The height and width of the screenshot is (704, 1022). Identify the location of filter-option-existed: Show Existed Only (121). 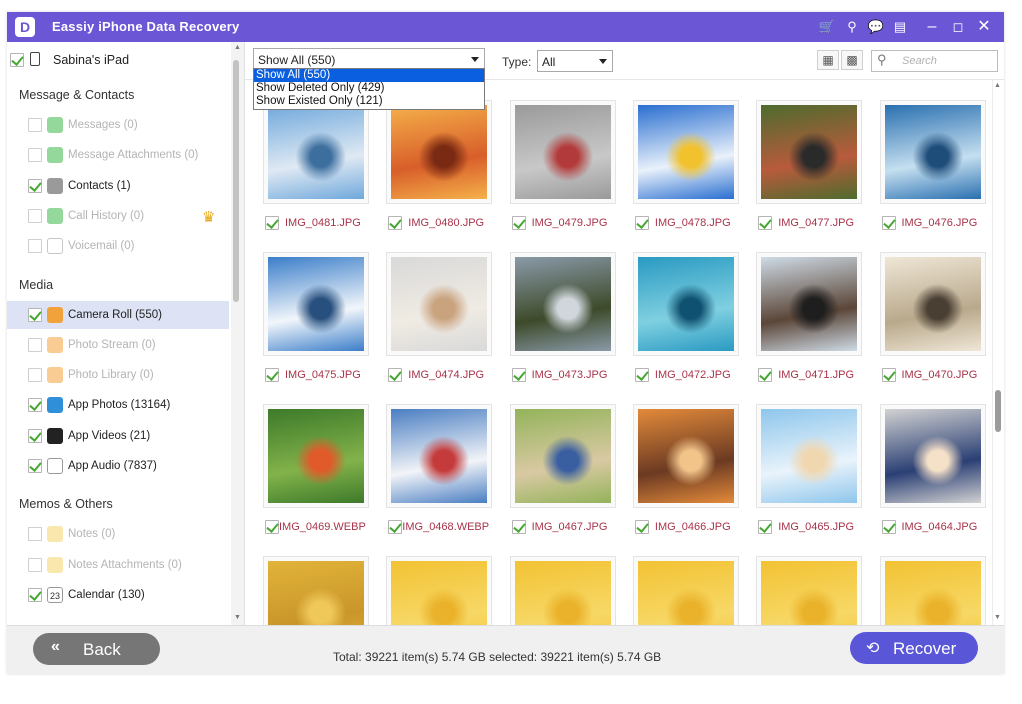
(369, 101).